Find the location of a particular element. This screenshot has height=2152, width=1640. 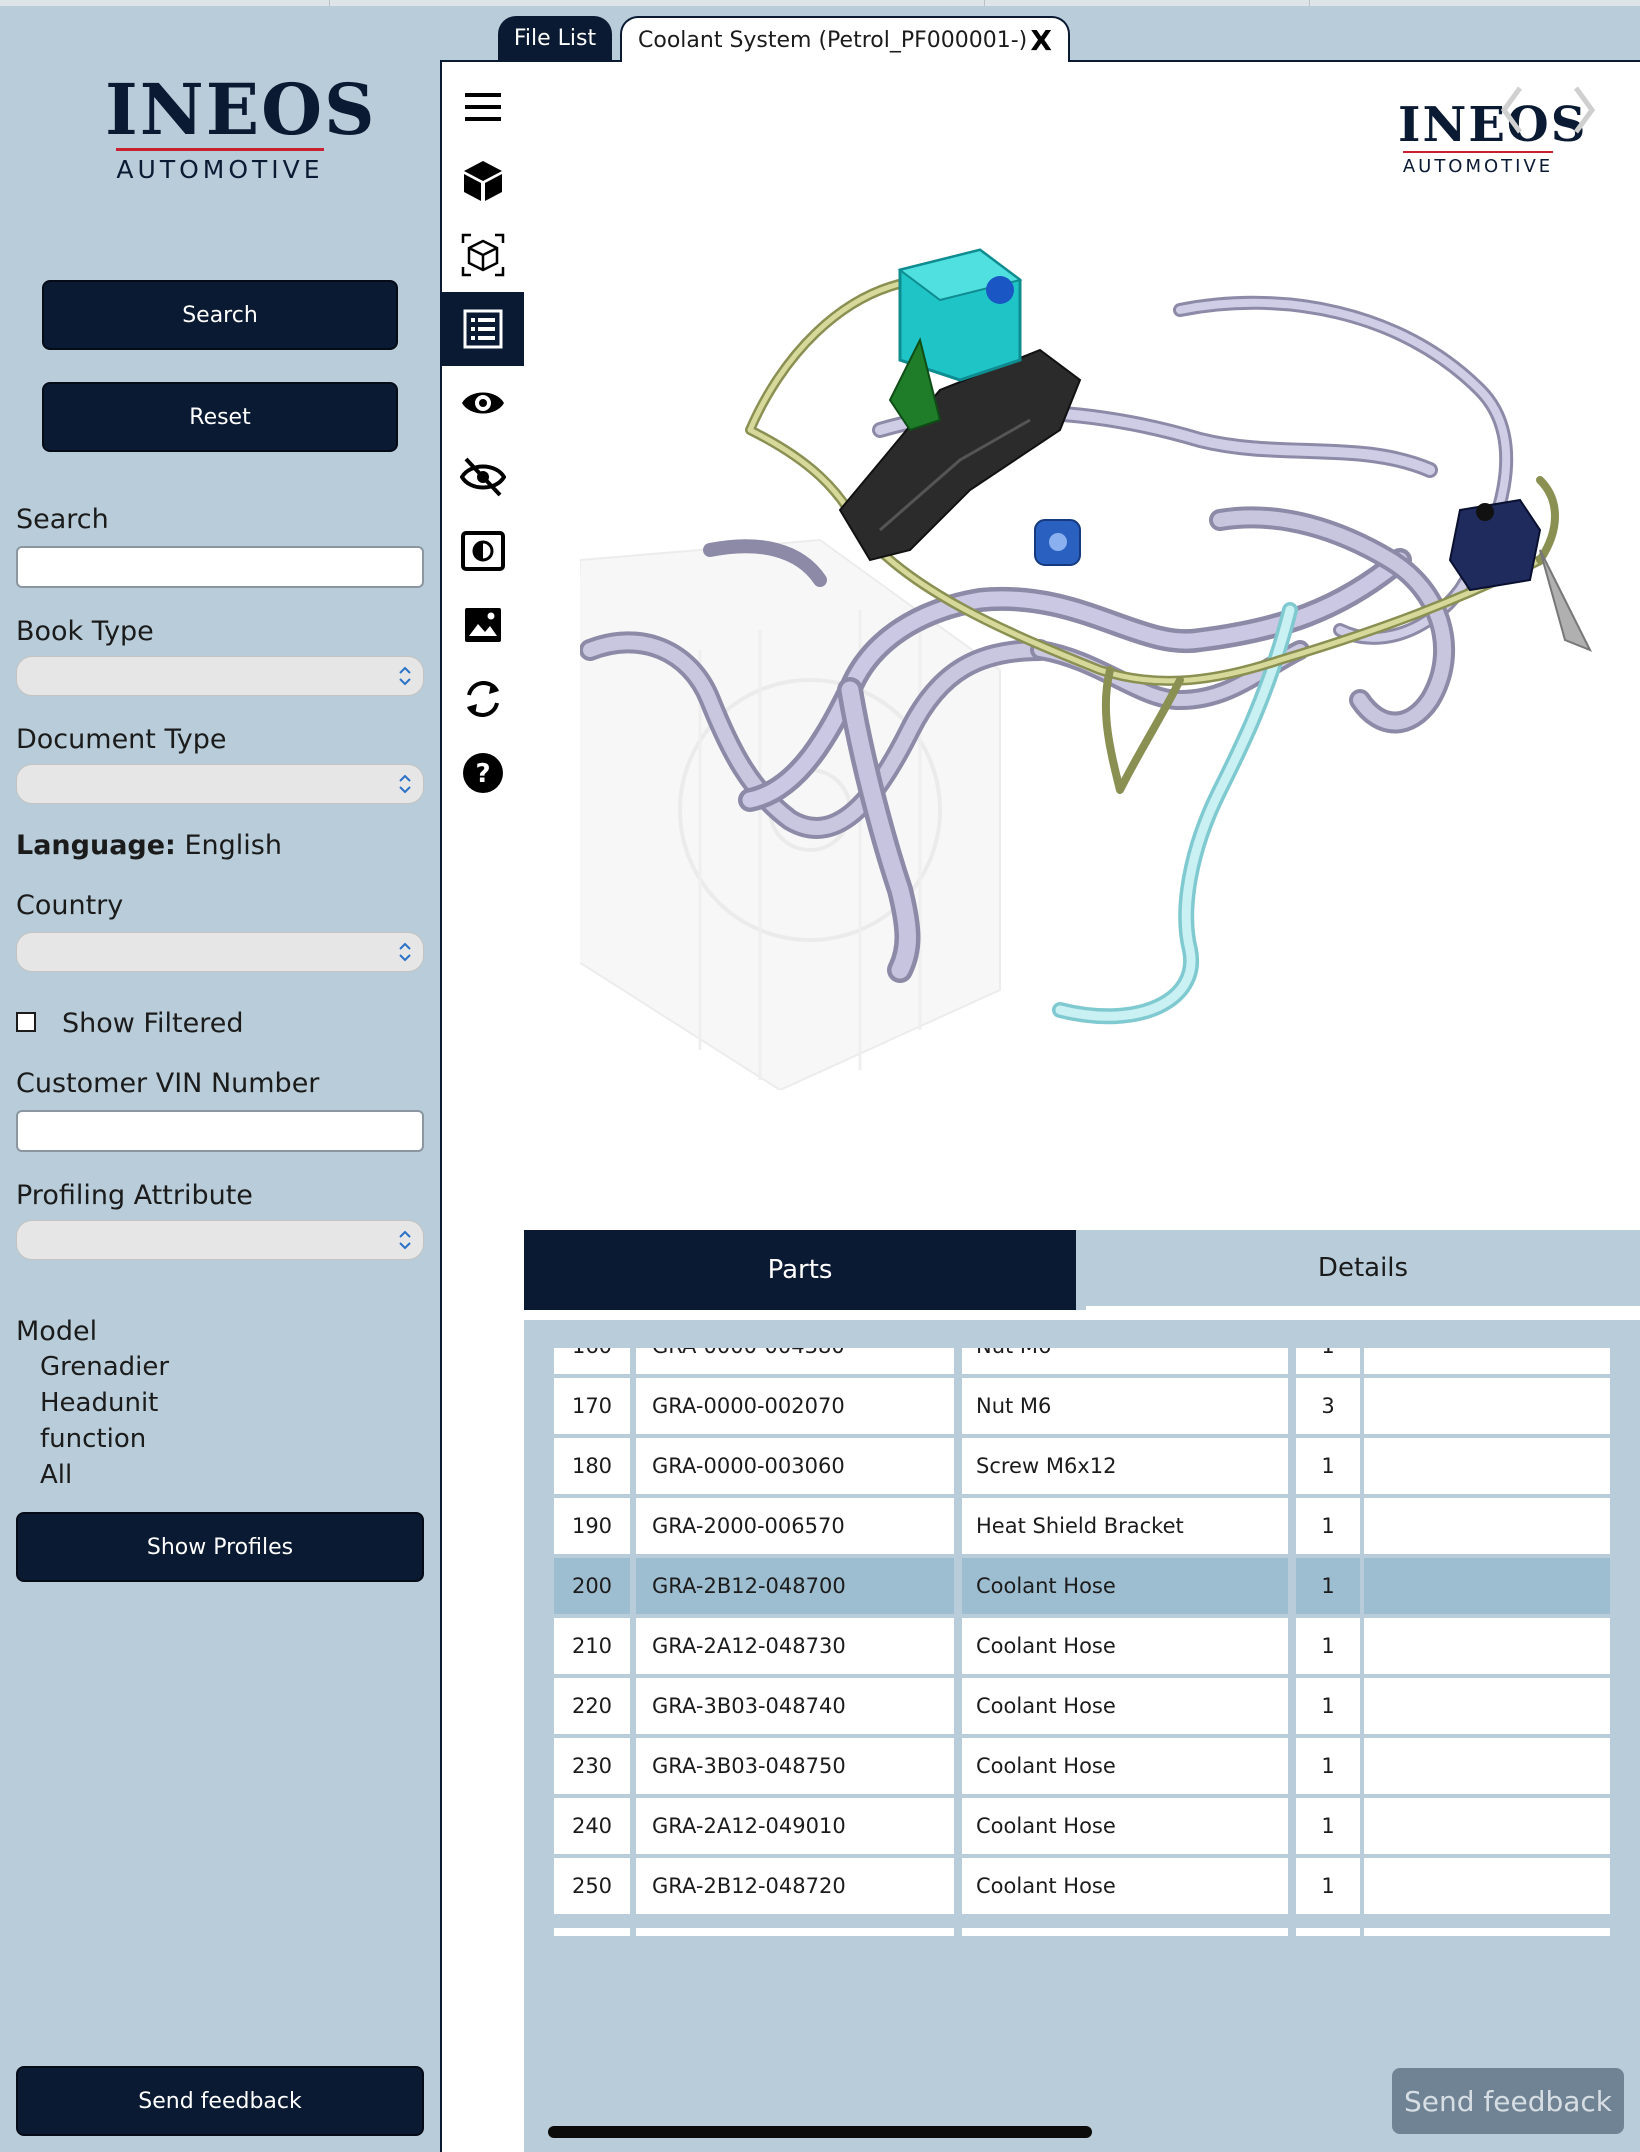

table-row is located at coordinates (1083, 1932).